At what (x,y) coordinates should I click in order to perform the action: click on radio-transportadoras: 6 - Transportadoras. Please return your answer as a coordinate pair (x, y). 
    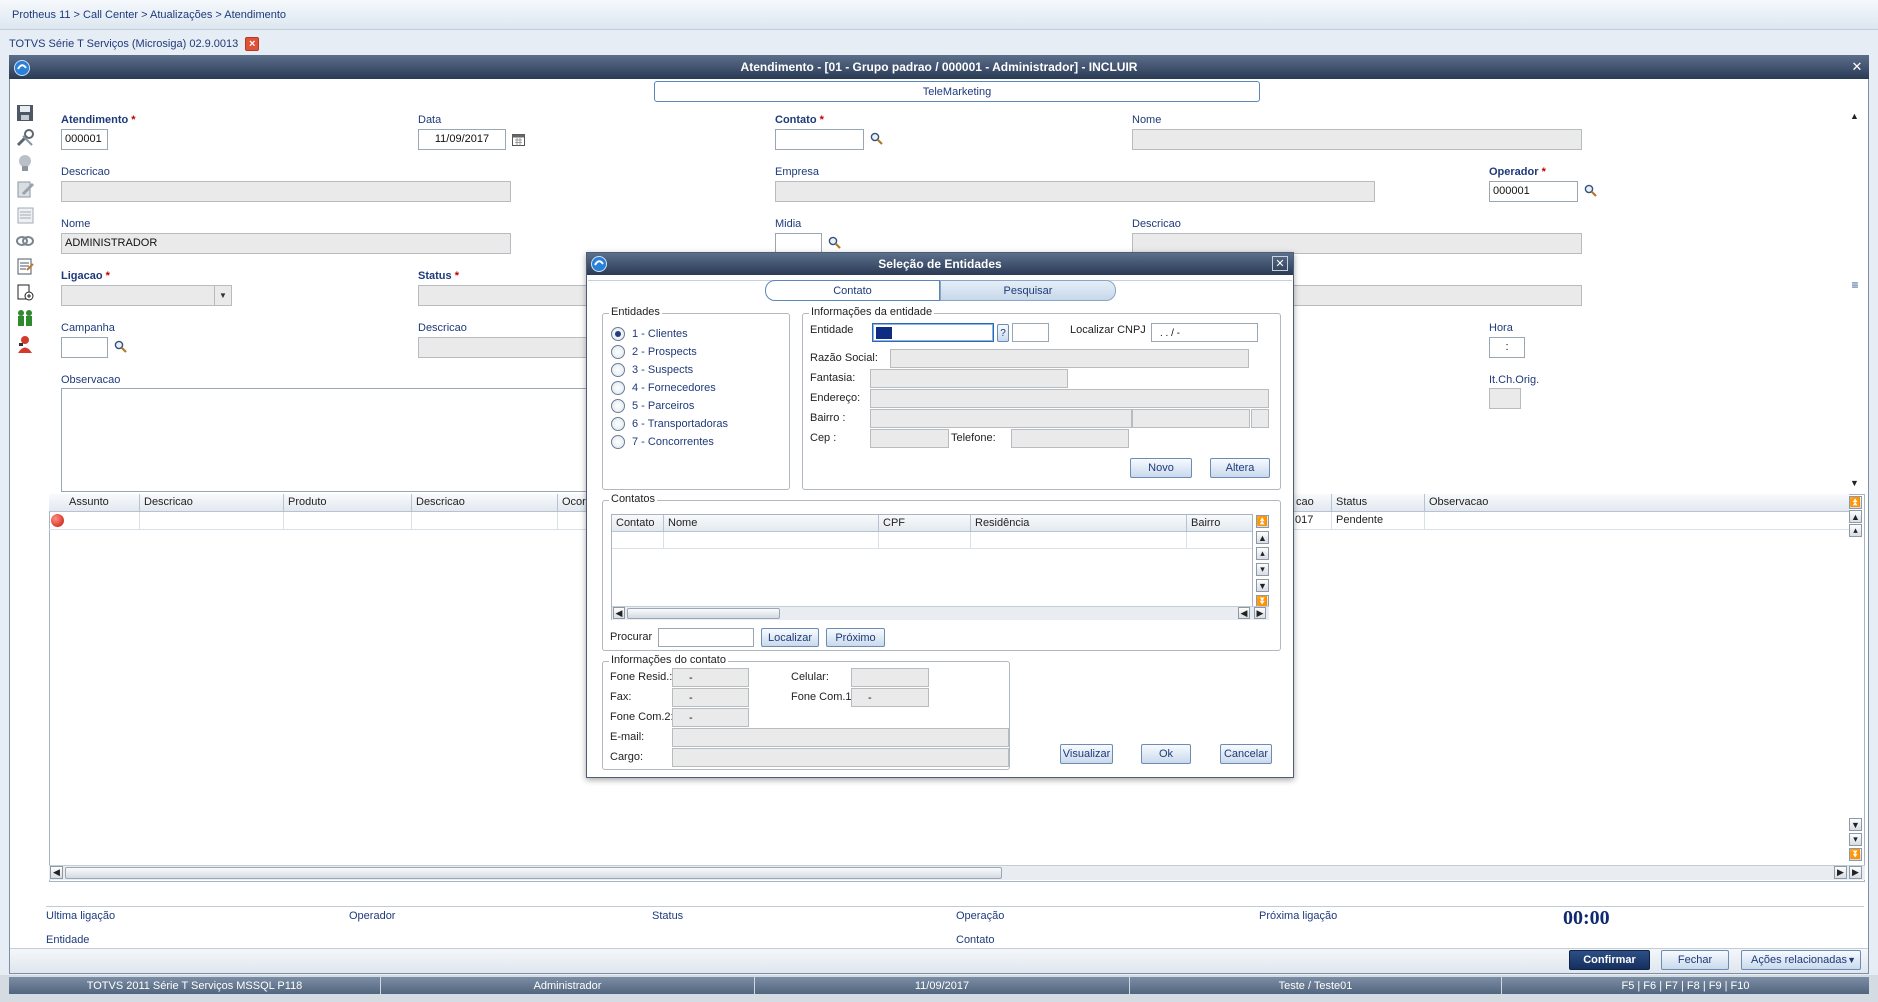
    Looking at the image, I should click on (669, 424).